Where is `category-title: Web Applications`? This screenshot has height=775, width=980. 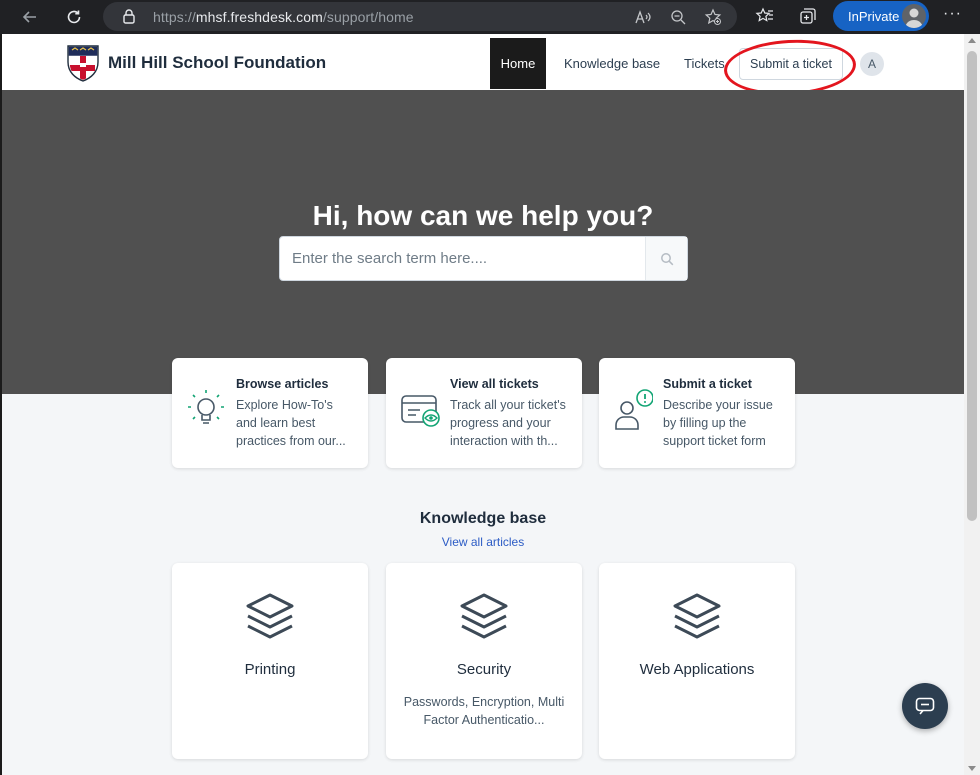 category-title: Web Applications is located at coordinates (697, 669).